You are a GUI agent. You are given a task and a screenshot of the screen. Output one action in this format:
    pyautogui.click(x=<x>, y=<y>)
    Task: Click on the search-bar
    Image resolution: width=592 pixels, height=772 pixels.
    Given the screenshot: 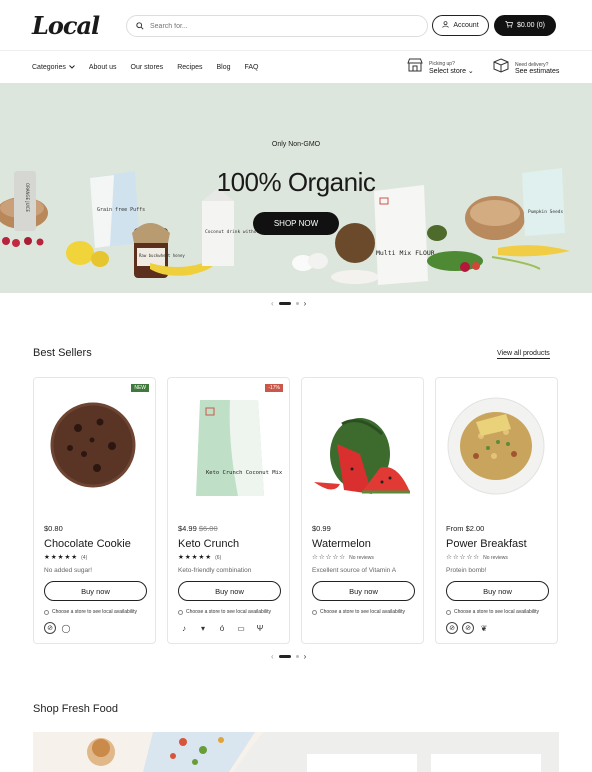 What is the action you would take?
    pyautogui.click(x=277, y=26)
    